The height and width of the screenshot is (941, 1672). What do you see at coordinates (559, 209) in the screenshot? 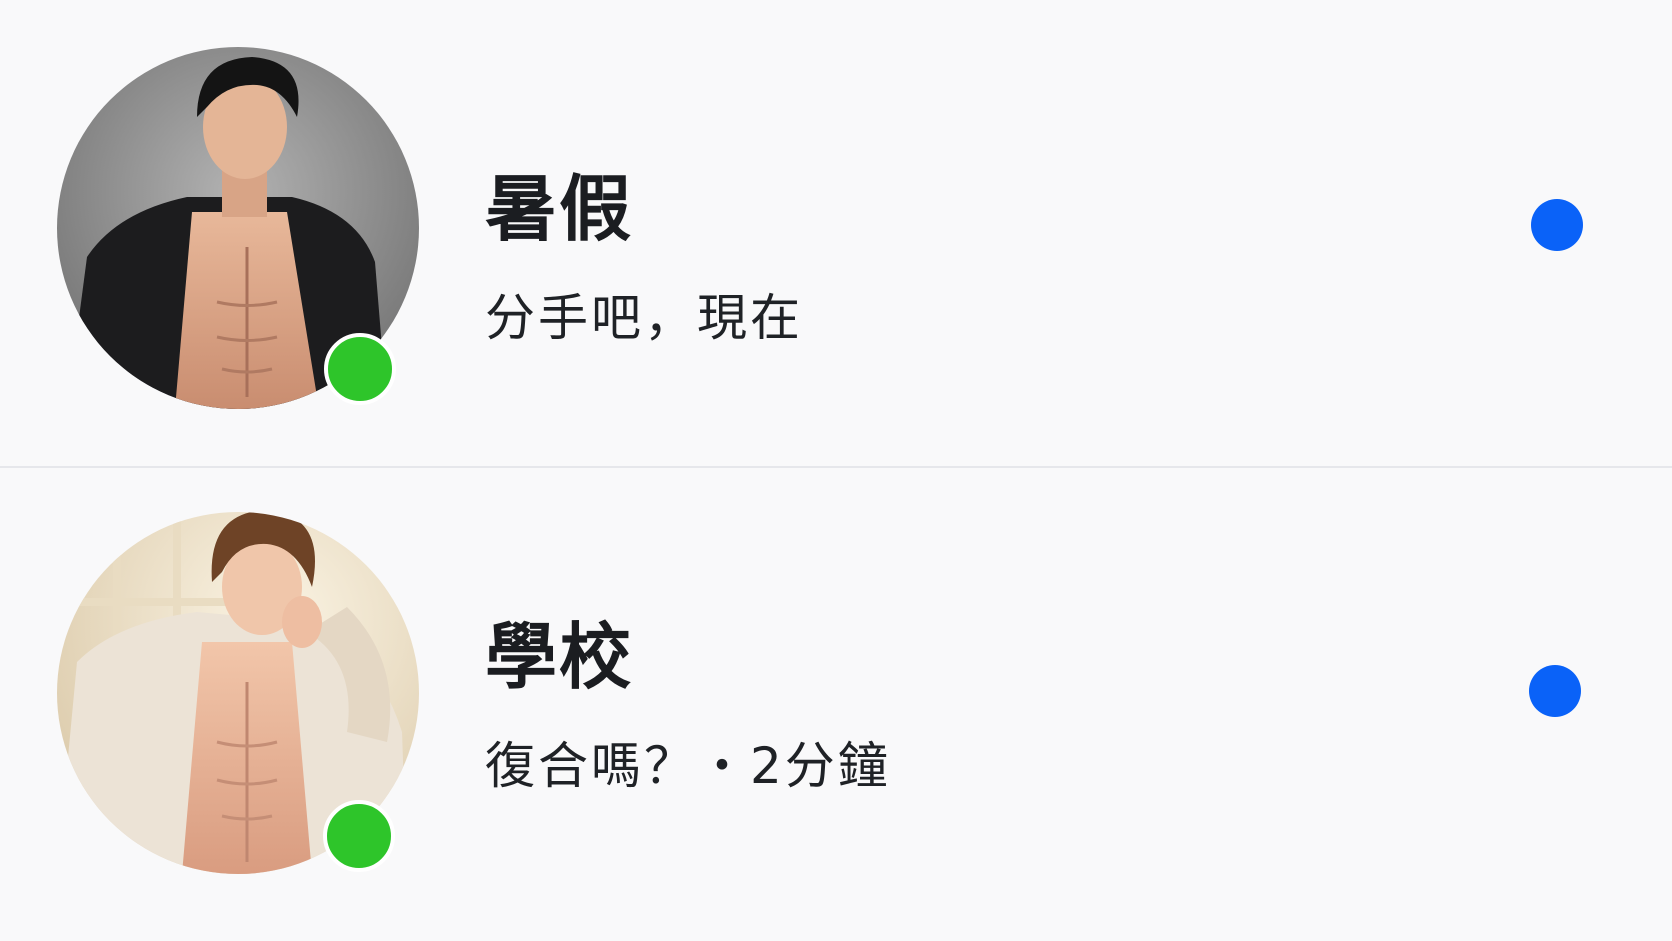
I see `conversation-name: 暑假` at bounding box center [559, 209].